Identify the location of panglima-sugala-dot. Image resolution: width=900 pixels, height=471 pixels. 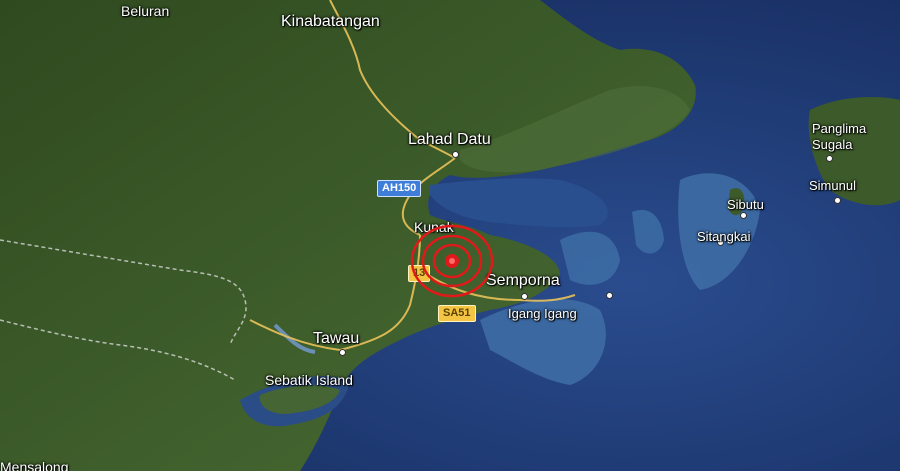
(829, 158).